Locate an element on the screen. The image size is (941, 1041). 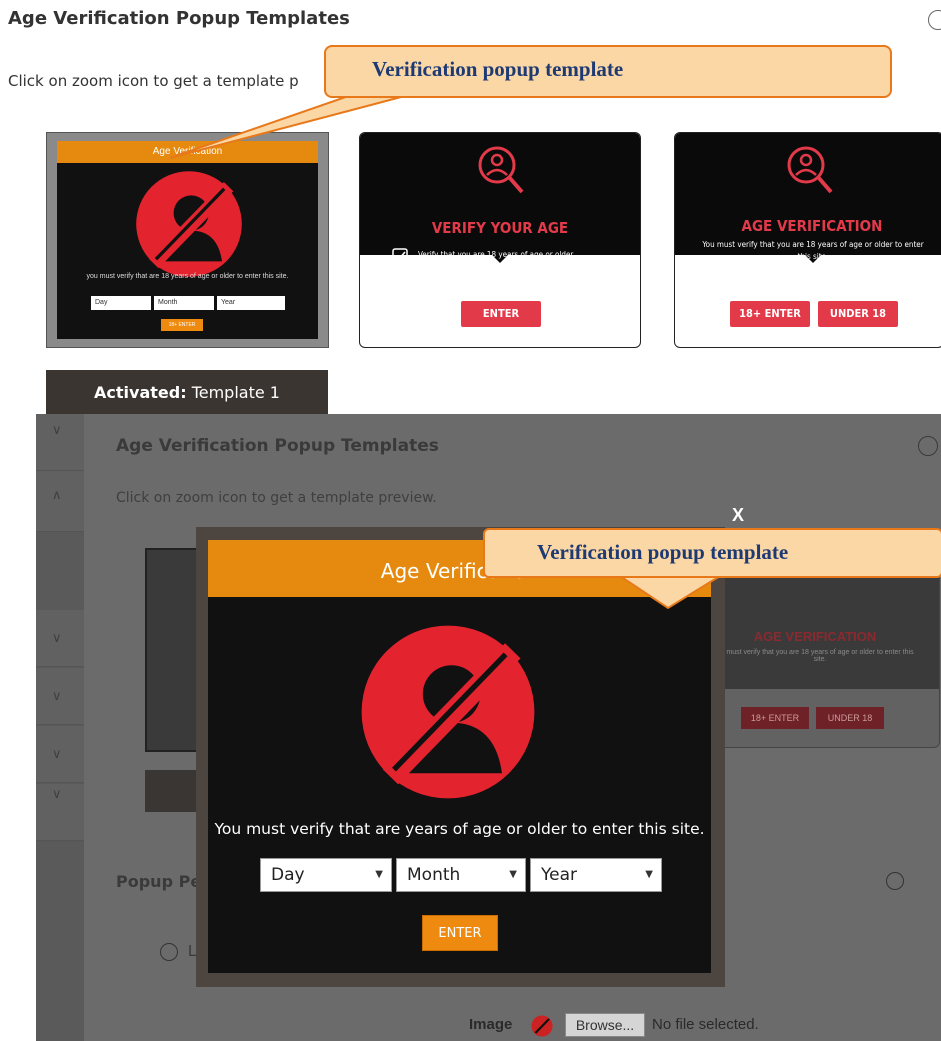
callout-top-text: Verification popup template is located at coordinates (498, 69).